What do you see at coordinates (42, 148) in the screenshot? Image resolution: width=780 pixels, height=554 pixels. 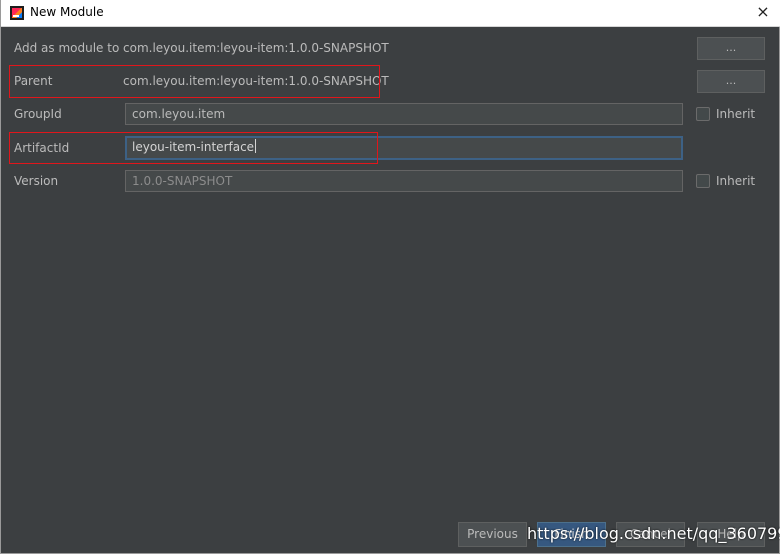 I see `artifactid-label: ArtifactId` at bounding box center [42, 148].